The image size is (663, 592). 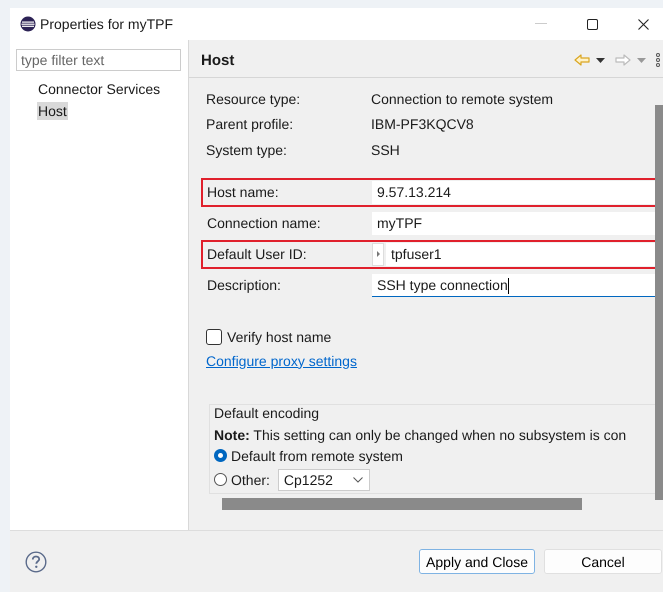 I want to click on checkbox, so click(x=214, y=336).